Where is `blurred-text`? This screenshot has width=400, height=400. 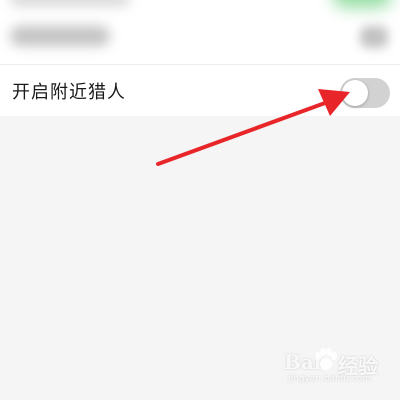
blurred-text is located at coordinates (60, 36).